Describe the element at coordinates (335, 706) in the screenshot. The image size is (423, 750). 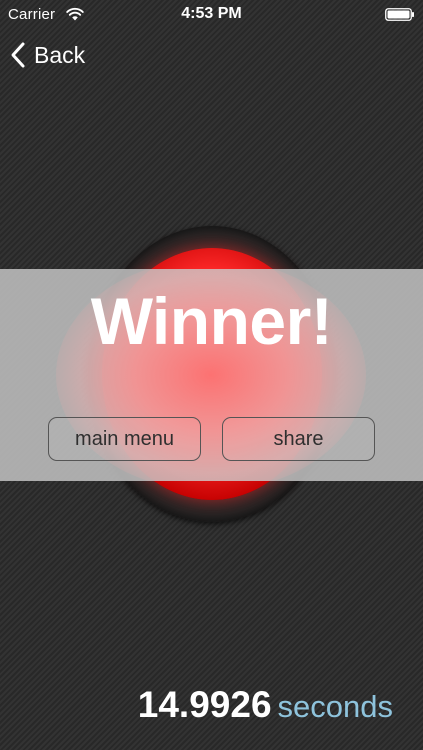
I see `time-unit: seconds` at that location.